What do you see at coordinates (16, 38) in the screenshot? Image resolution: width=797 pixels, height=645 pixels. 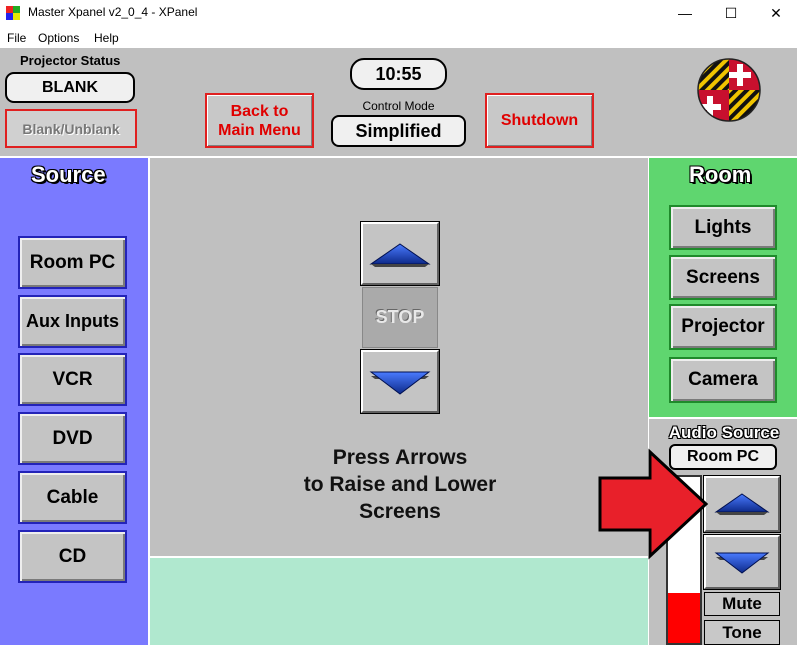 I see `menu-file: File` at bounding box center [16, 38].